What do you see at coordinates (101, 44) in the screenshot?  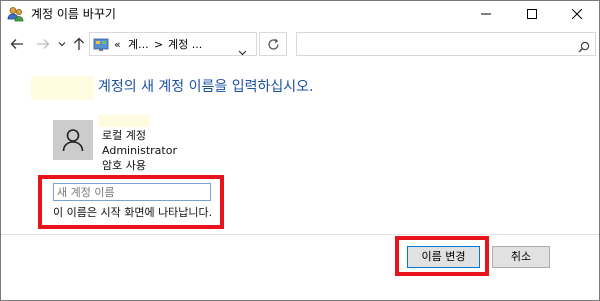 I see `control-panel-icon` at bounding box center [101, 44].